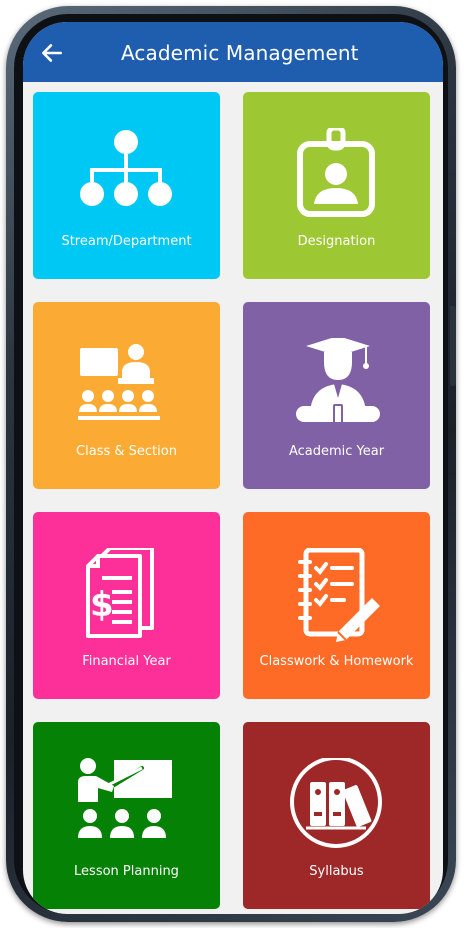 The height and width of the screenshot is (928, 464). What do you see at coordinates (52, 53) in the screenshot?
I see `arrow-left-icon` at bounding box center [52, 53].